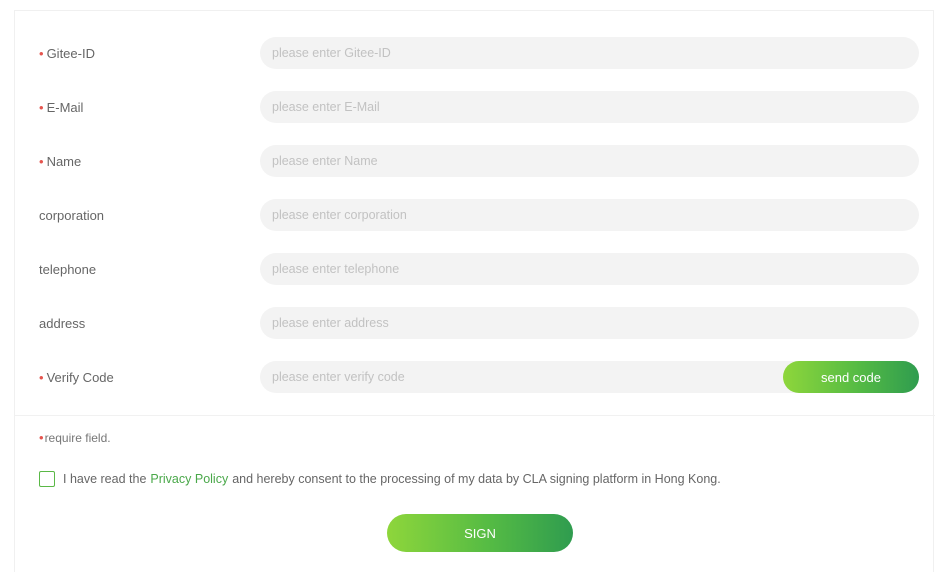  What do you see at coordinates (105, 479) in the screenshot?
I see `consent-text-before: I have read the` at bounding box center [105, 479].